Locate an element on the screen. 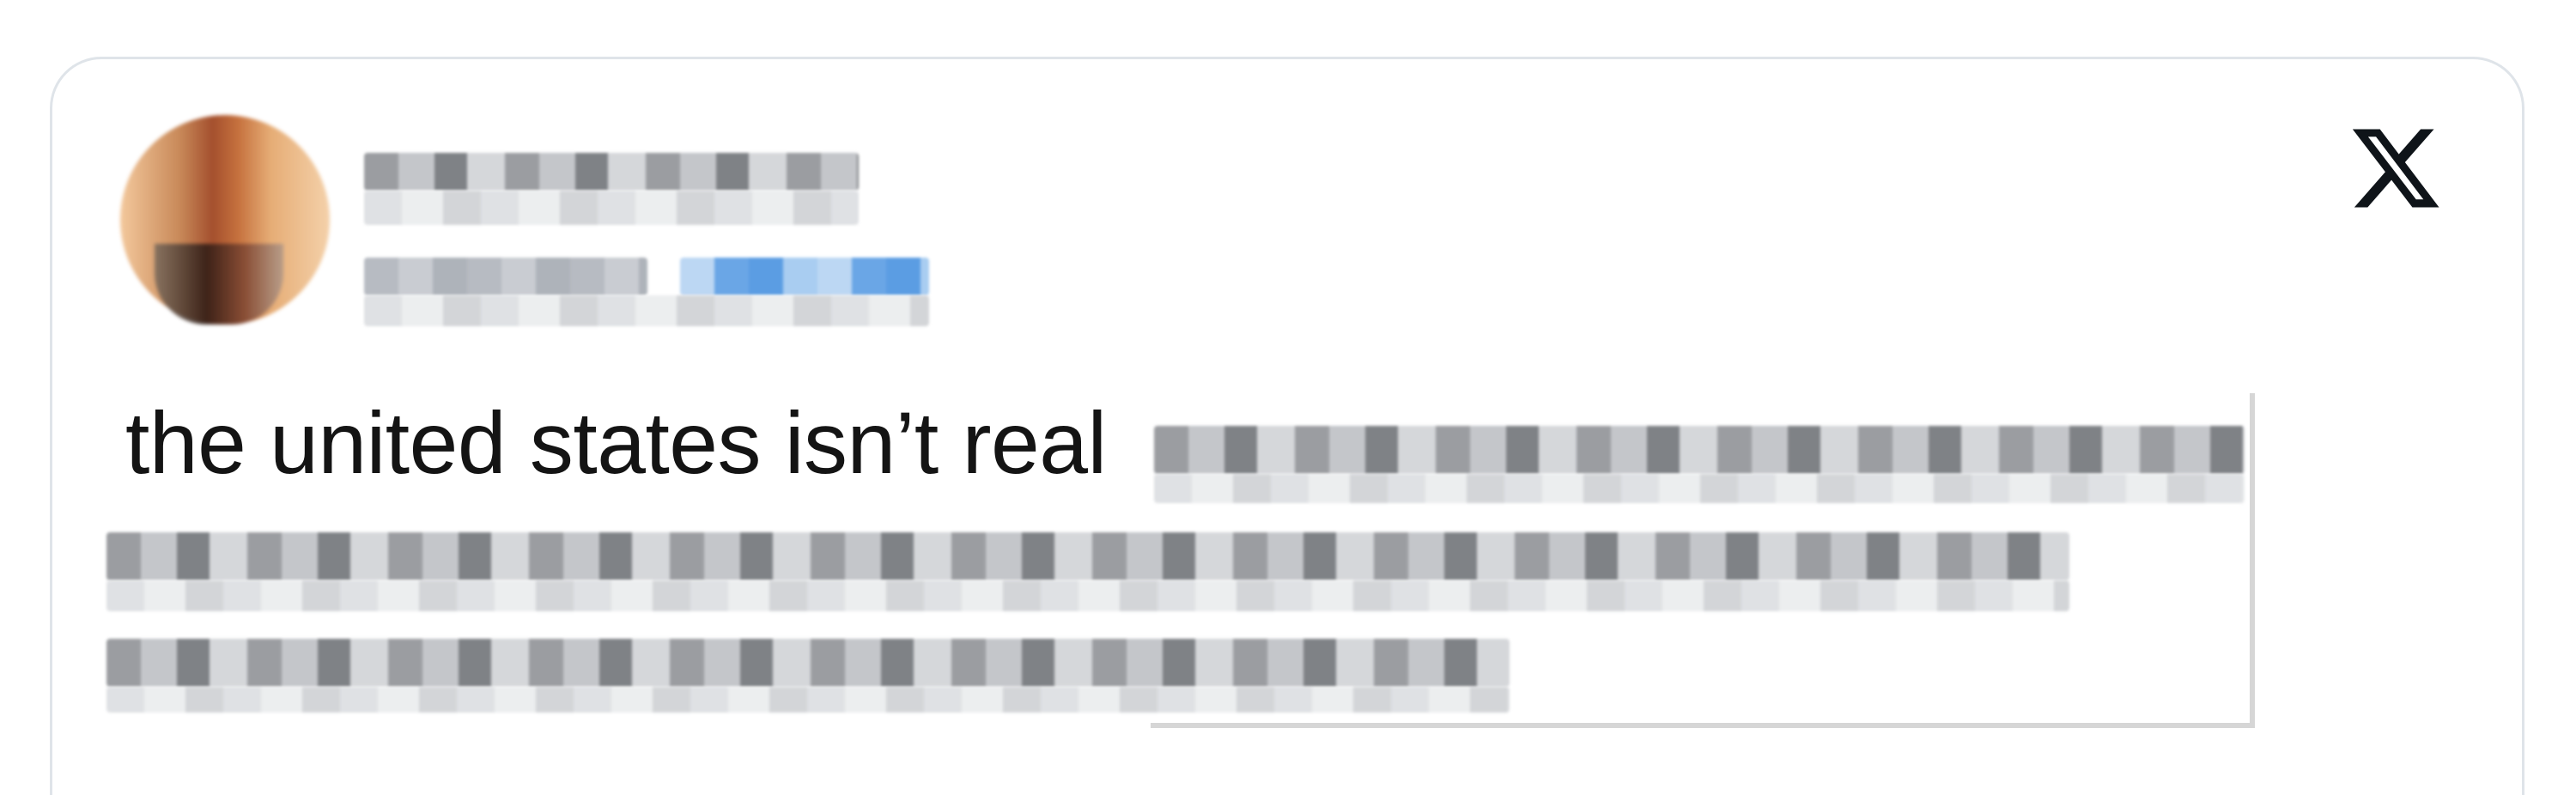  x-logo-icon is located at coordinates (2396, 168).